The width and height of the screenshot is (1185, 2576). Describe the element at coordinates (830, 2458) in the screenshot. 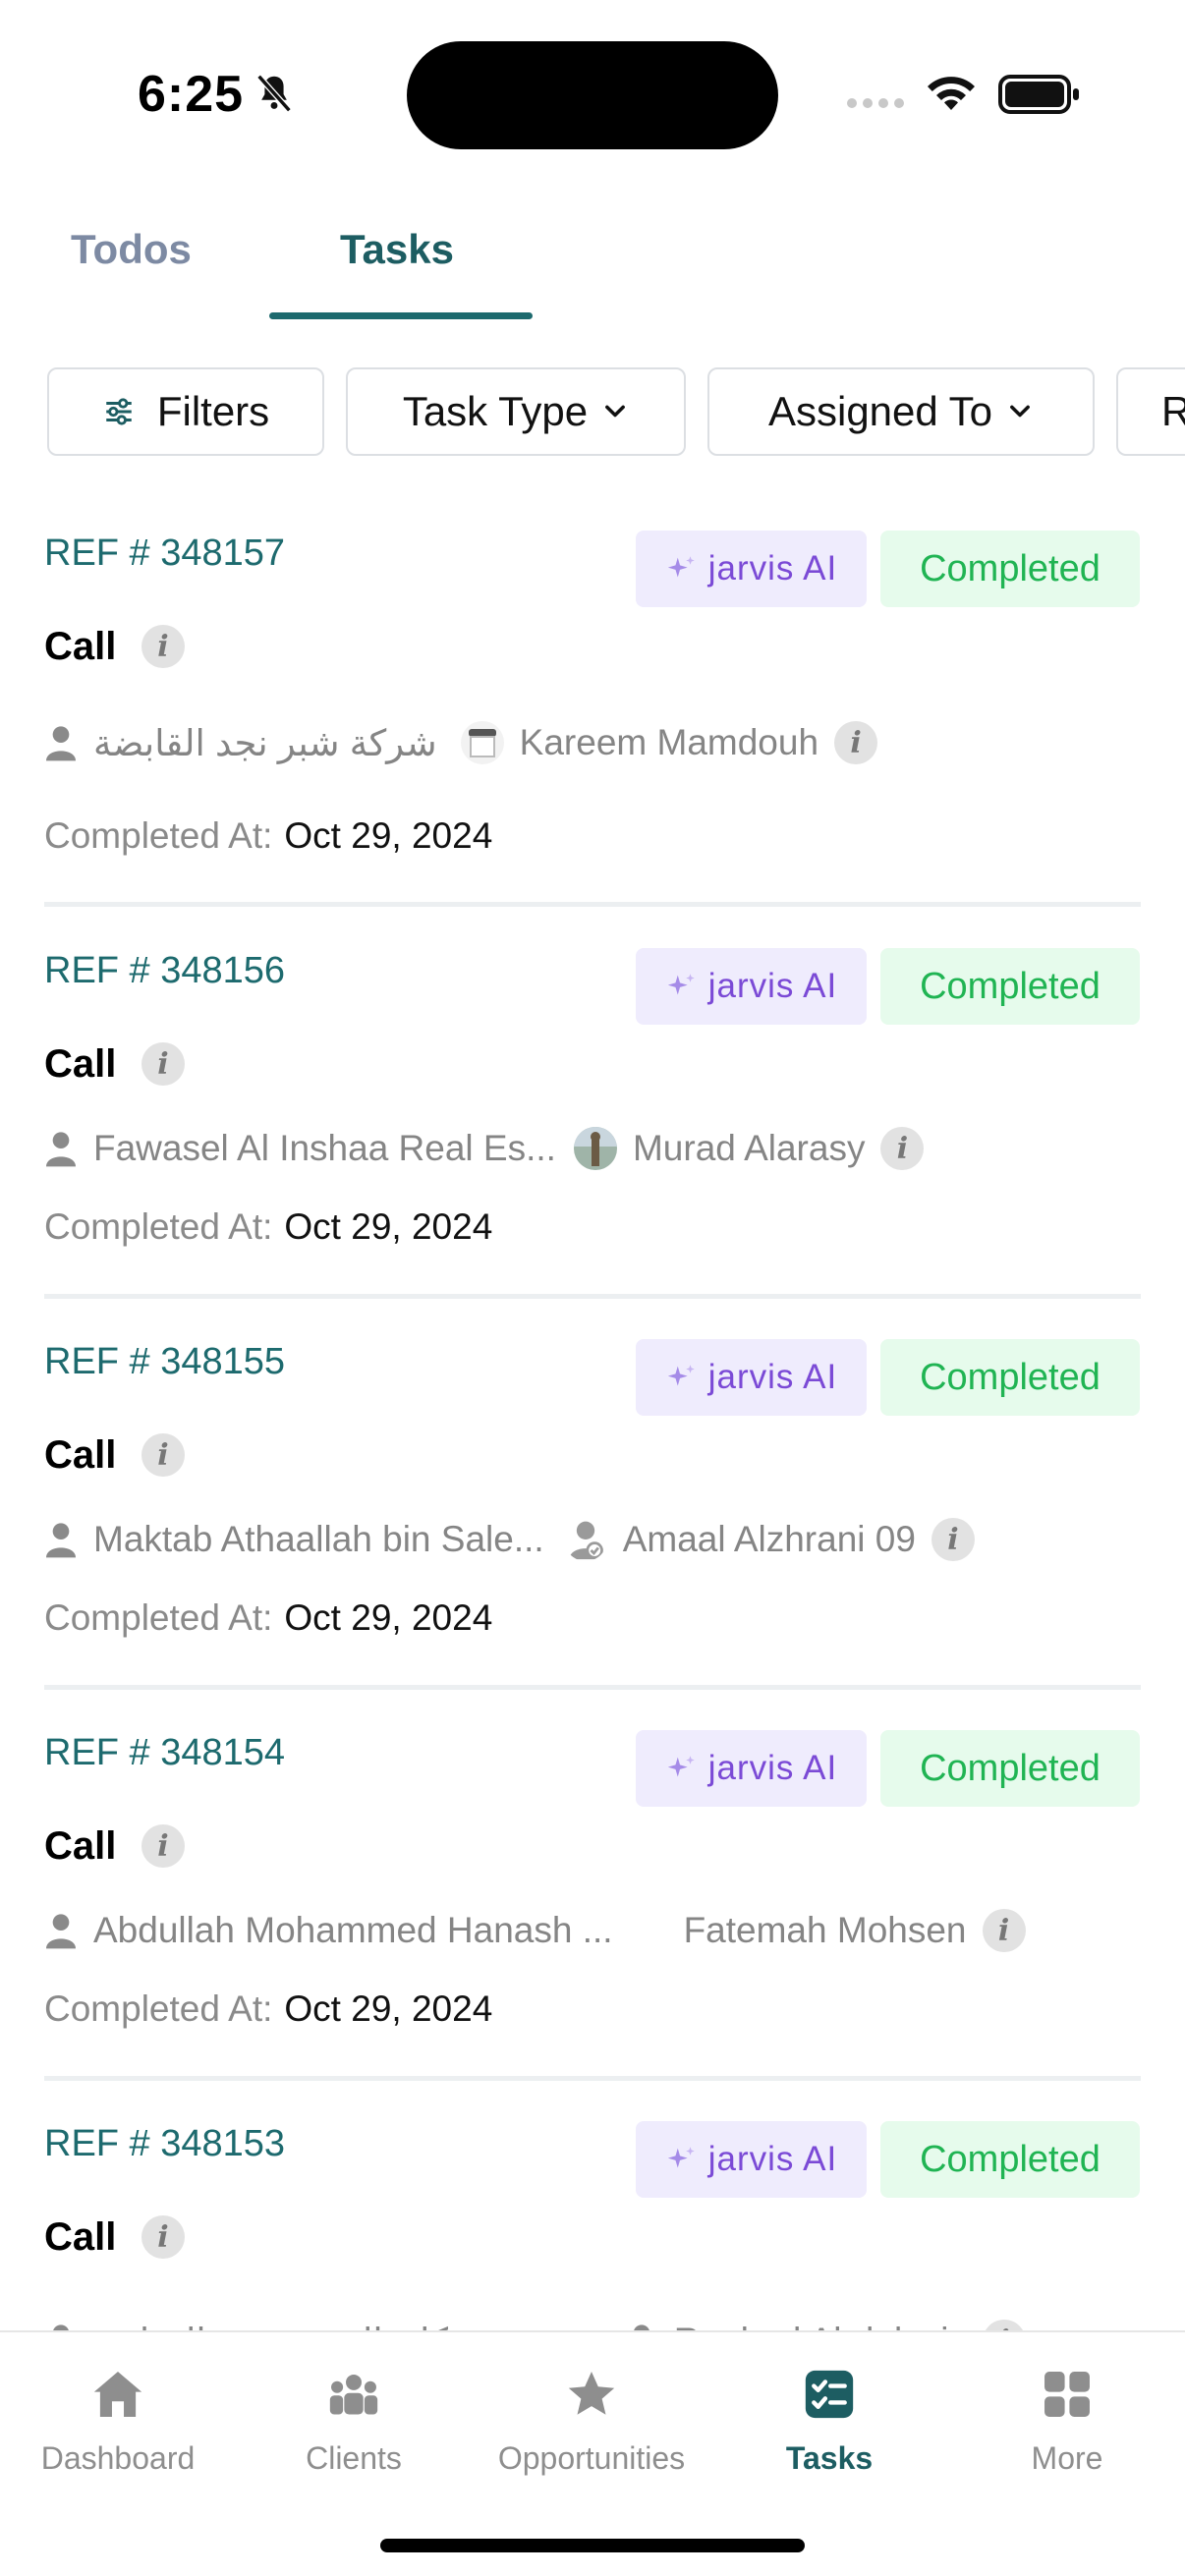

I see `nav-label: Tasks` at that location.